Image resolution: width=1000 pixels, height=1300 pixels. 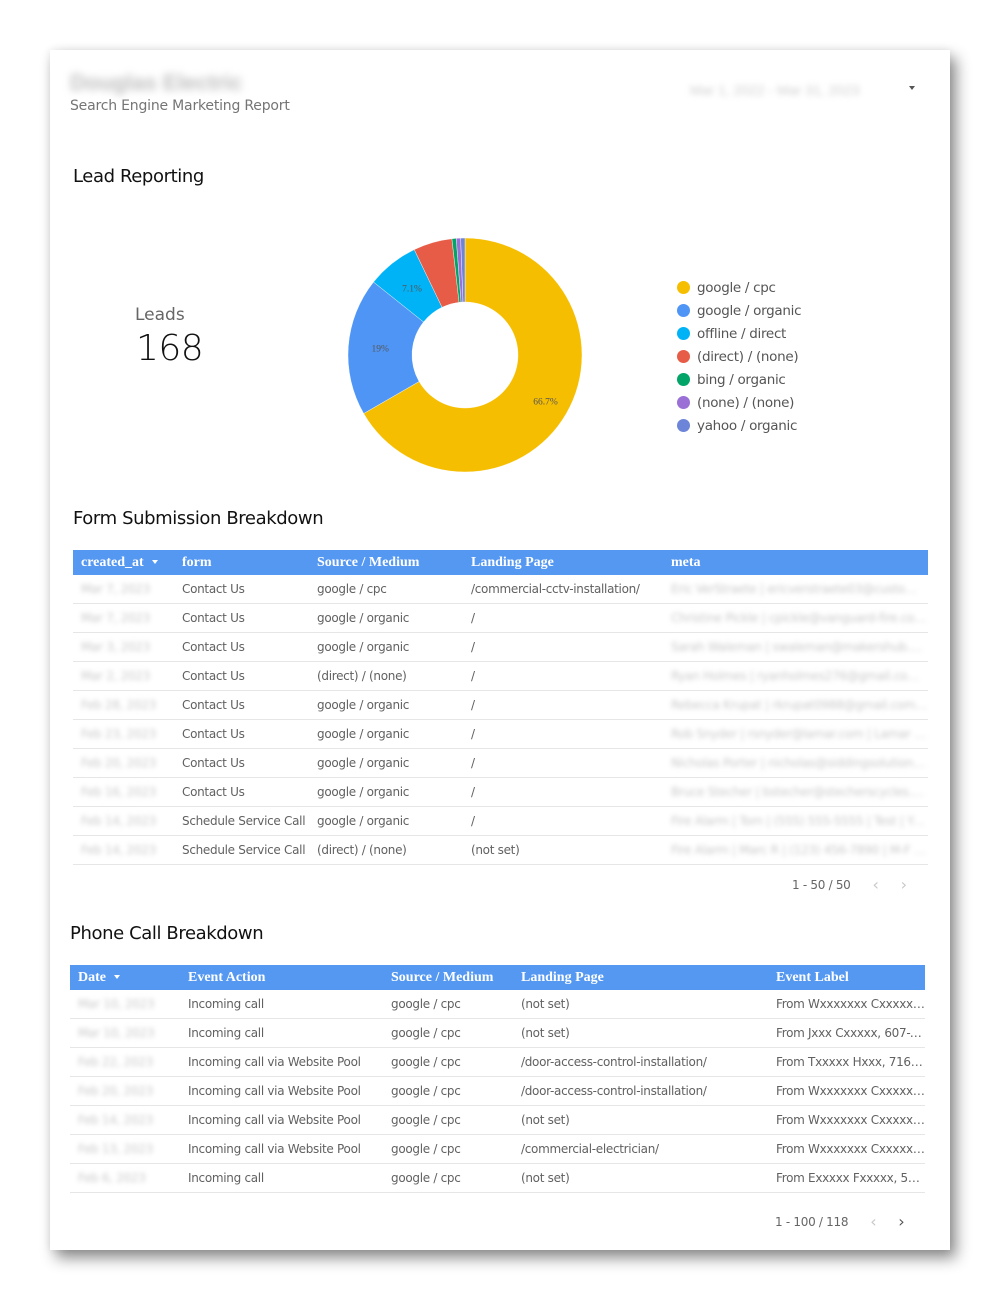 I want to click on column-header-label: Landing Page, so click(x=562, y=977).